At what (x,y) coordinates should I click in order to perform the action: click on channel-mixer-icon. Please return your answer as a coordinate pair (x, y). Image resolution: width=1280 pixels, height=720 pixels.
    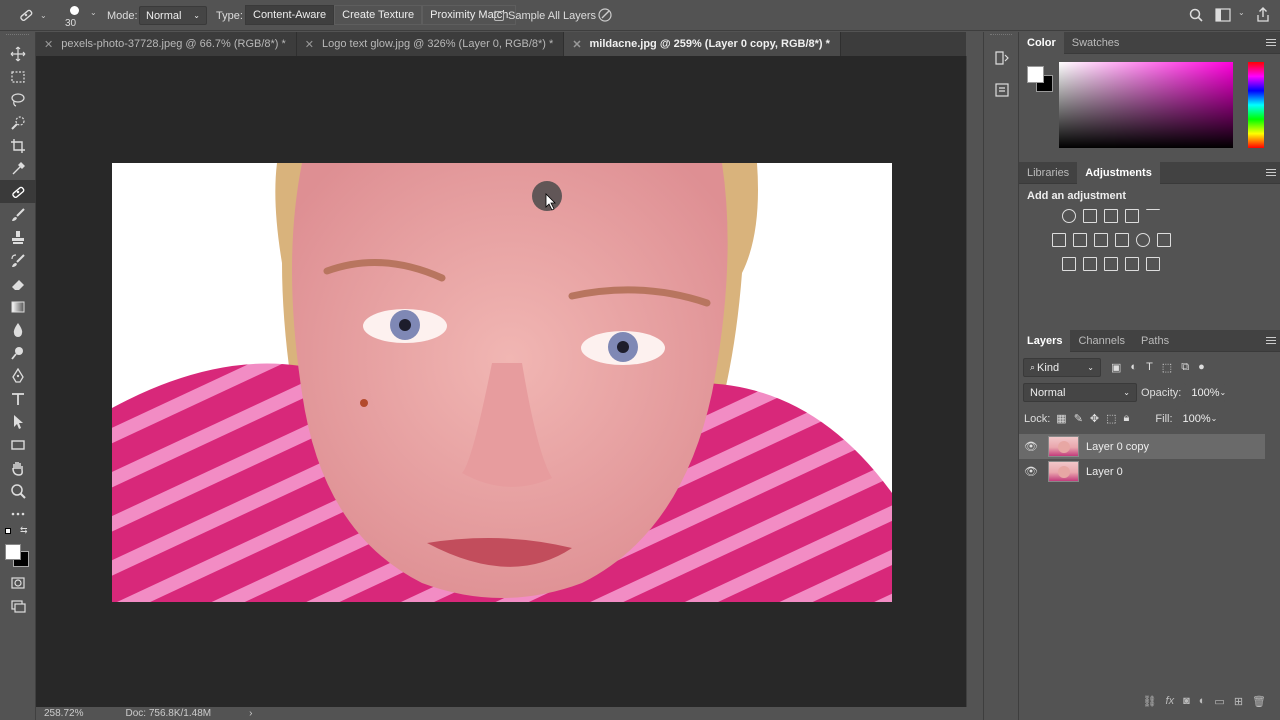
    Looking at the image, I should click on (1143, 240).